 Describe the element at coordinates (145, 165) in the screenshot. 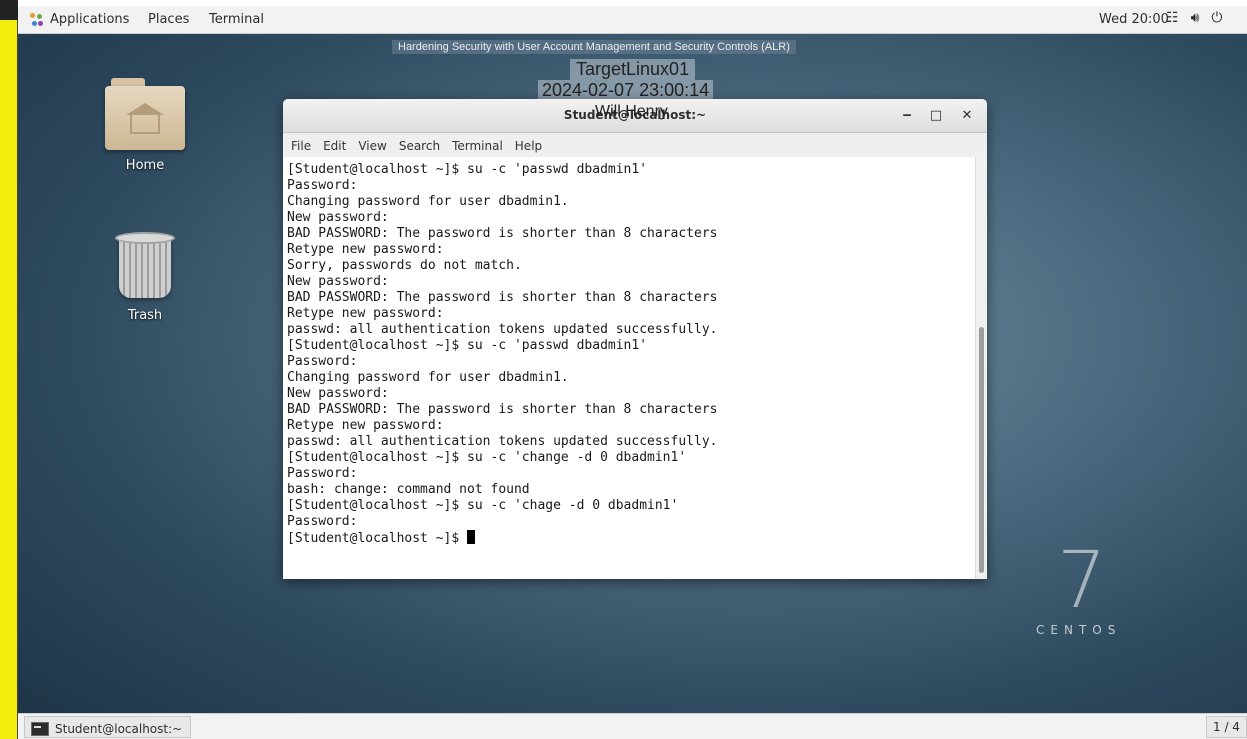

I see `desktop-icon-label: Home` at that location.